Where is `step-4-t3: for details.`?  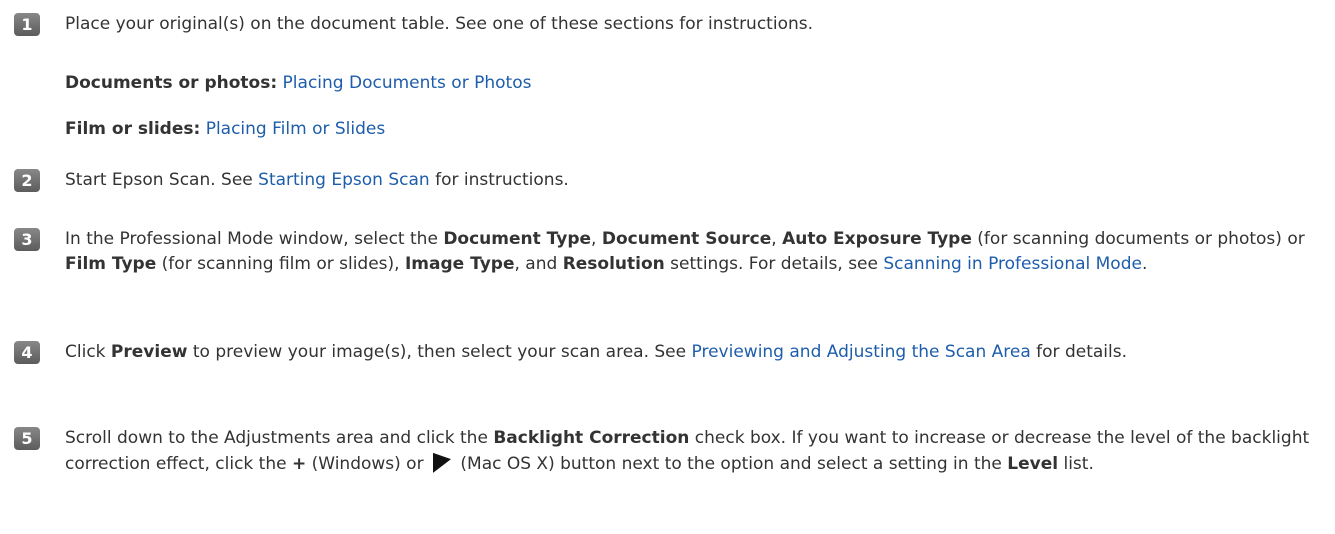 step-4-t3: for details. is located at coordinates (1078, 352).